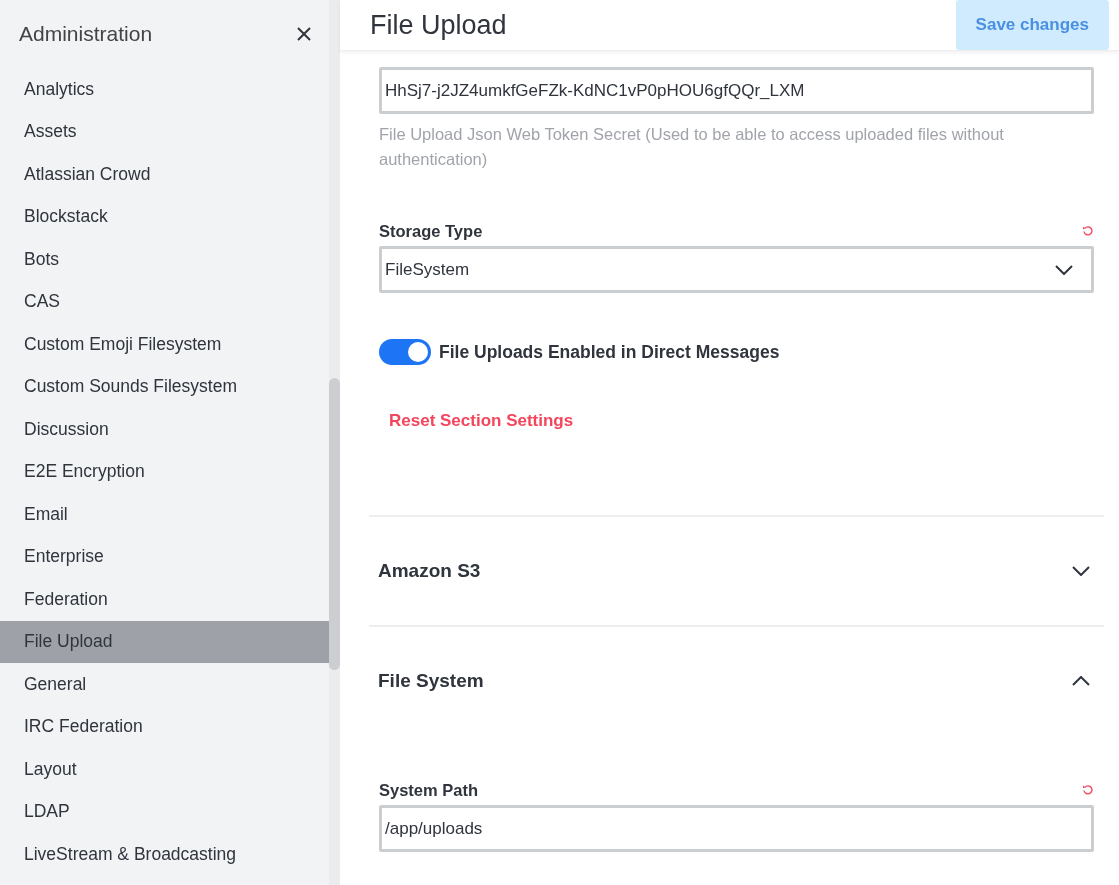  I want to click on sidebar-item: Blockstack, so click(164, 216).